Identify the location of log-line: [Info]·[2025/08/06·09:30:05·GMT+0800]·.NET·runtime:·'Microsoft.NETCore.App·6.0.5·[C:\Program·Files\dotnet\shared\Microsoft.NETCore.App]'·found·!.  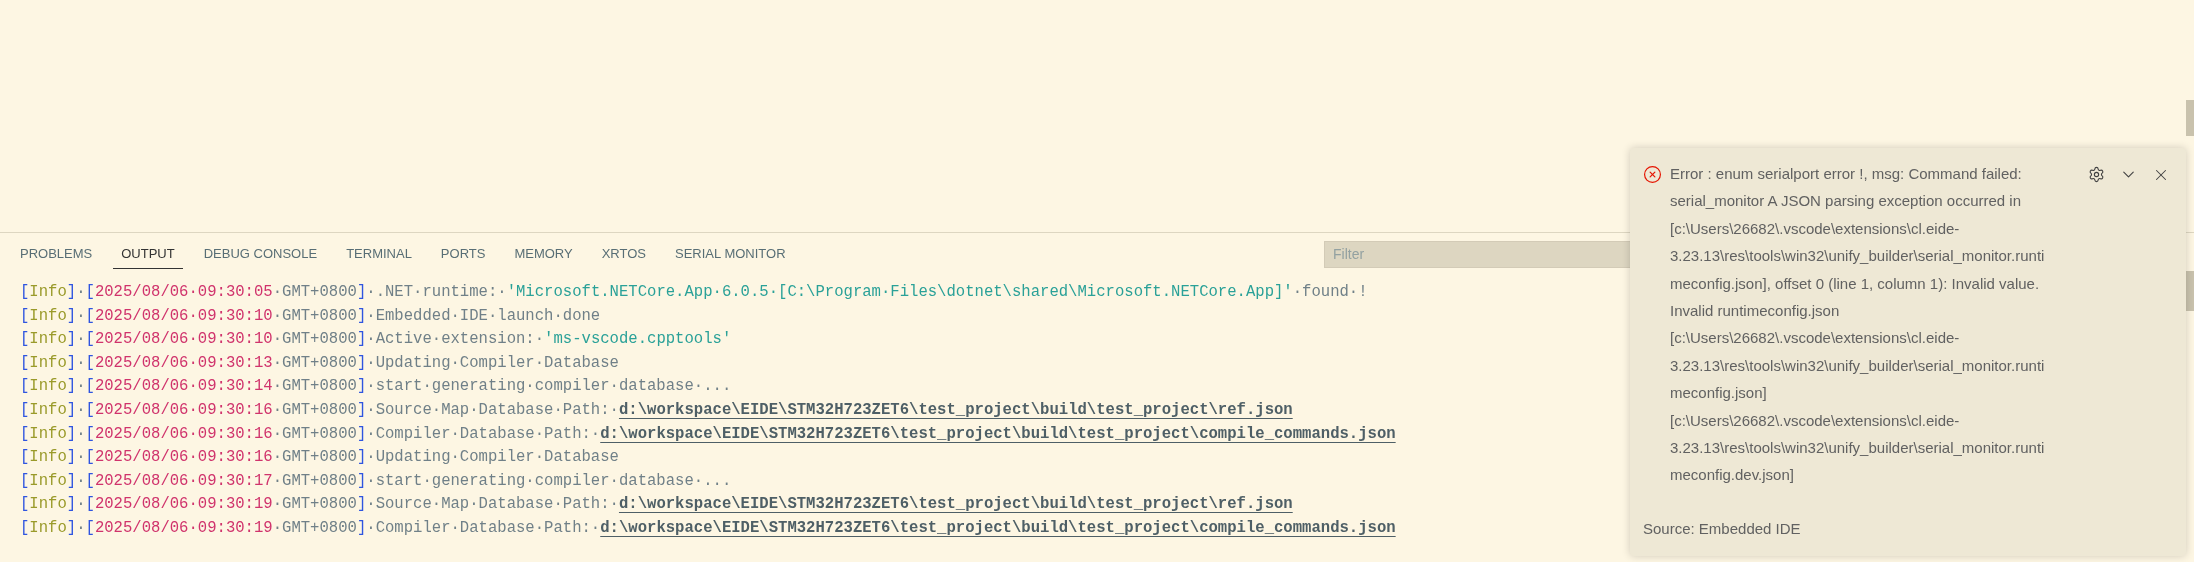
(694, 292).